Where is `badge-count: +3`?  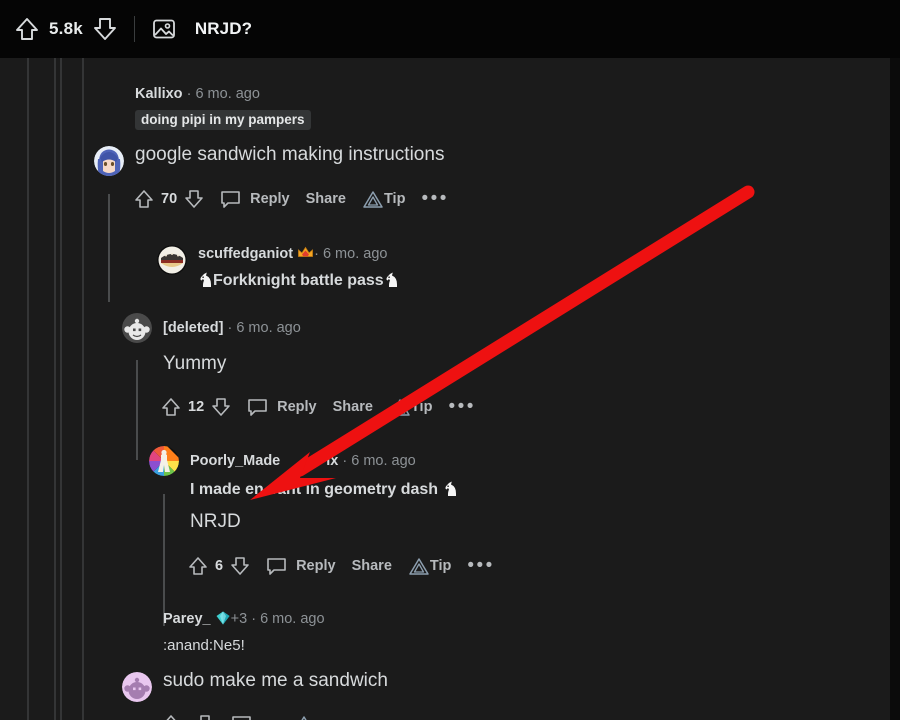
badge-count: +3 is located at coordinates (239, 619).